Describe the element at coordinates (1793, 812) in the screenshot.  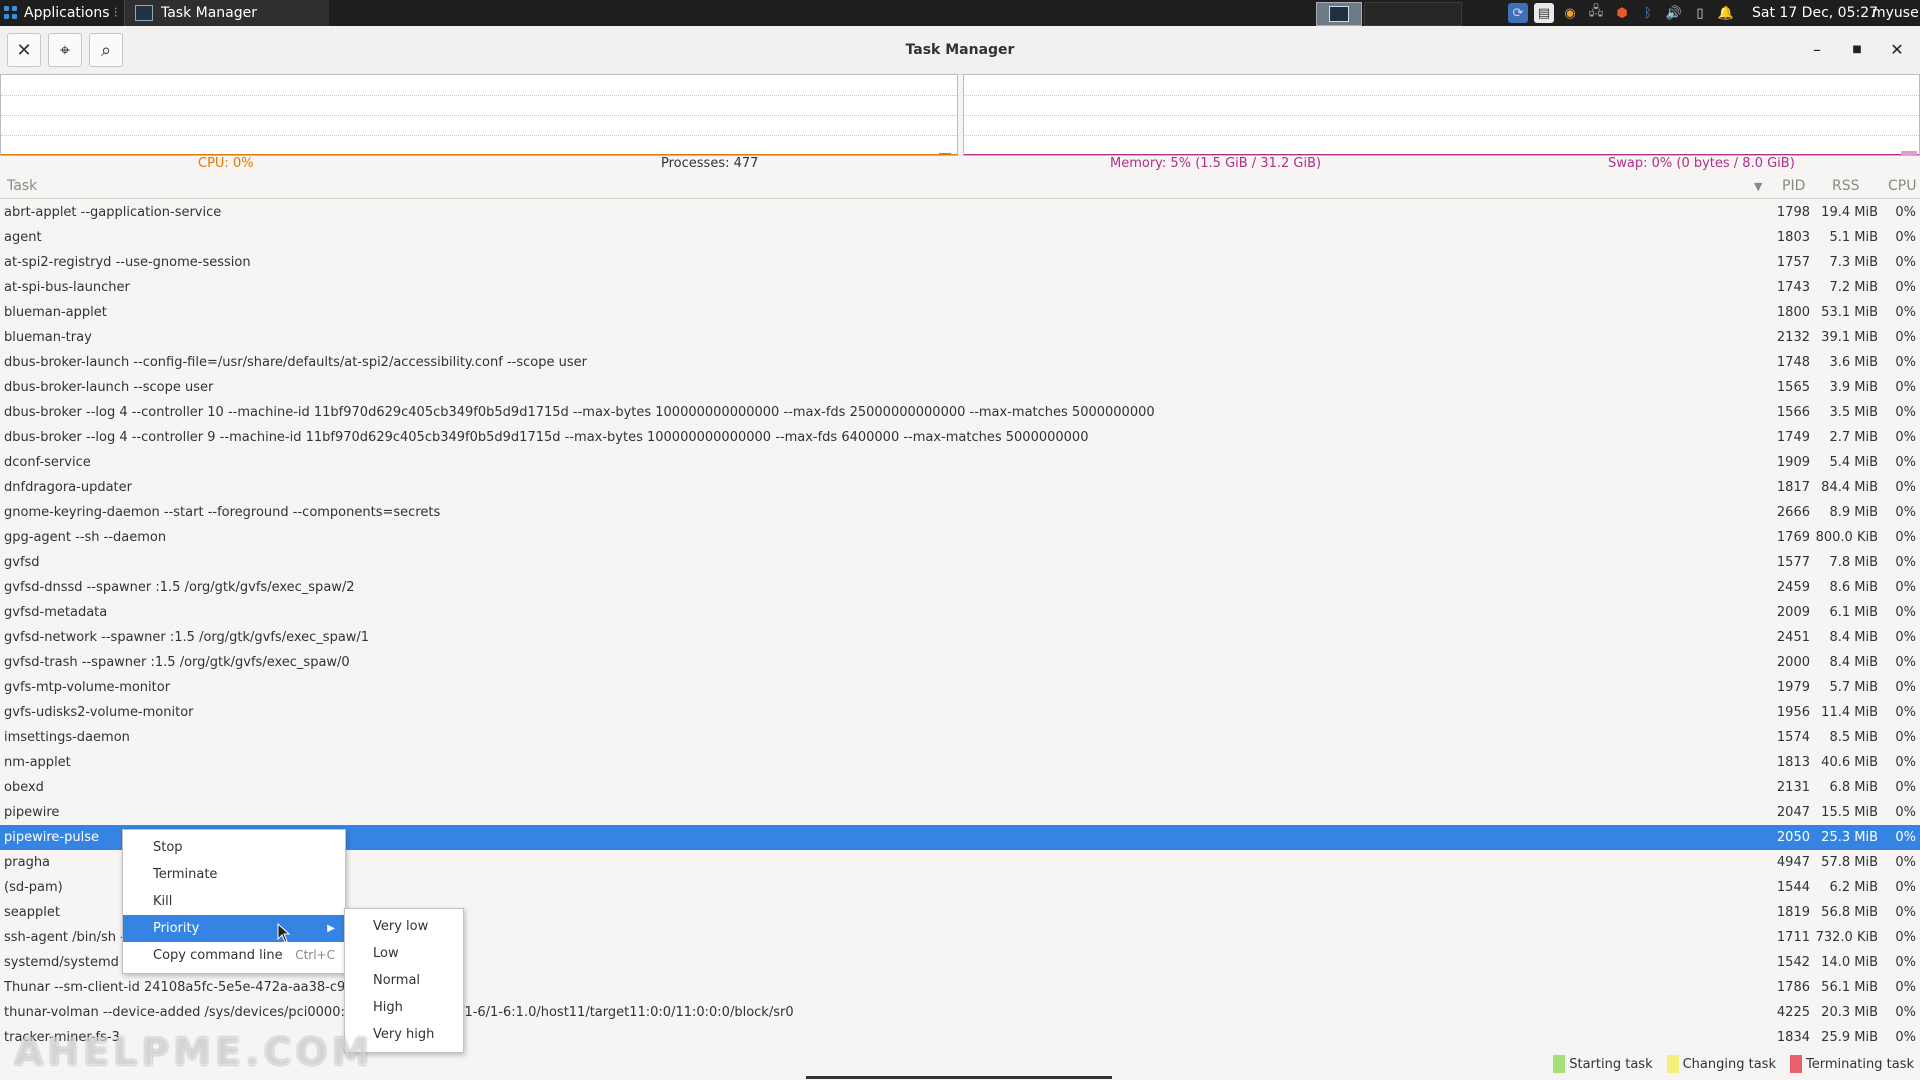
I see `cell-pid: 2047` at that location.